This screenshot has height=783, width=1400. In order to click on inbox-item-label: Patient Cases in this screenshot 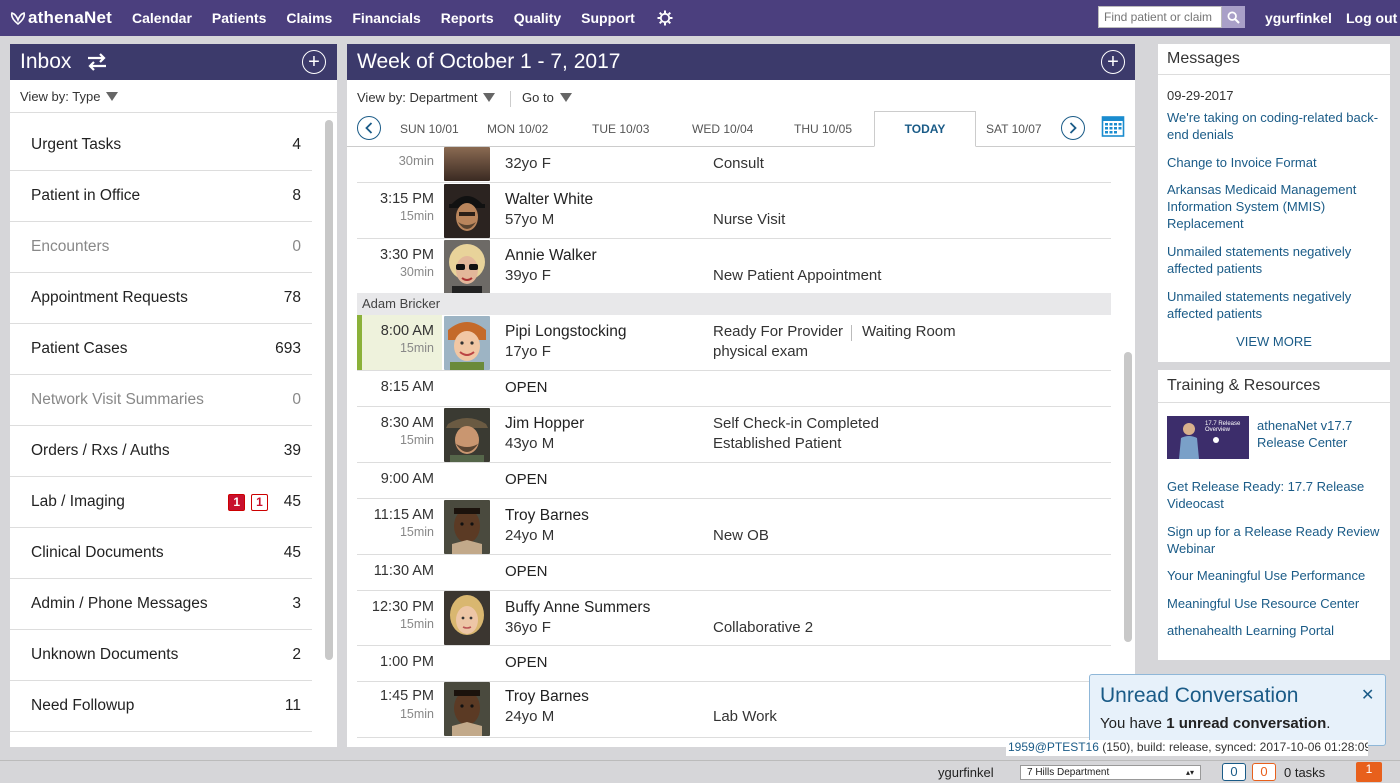, I will do `click(79, 348)`.